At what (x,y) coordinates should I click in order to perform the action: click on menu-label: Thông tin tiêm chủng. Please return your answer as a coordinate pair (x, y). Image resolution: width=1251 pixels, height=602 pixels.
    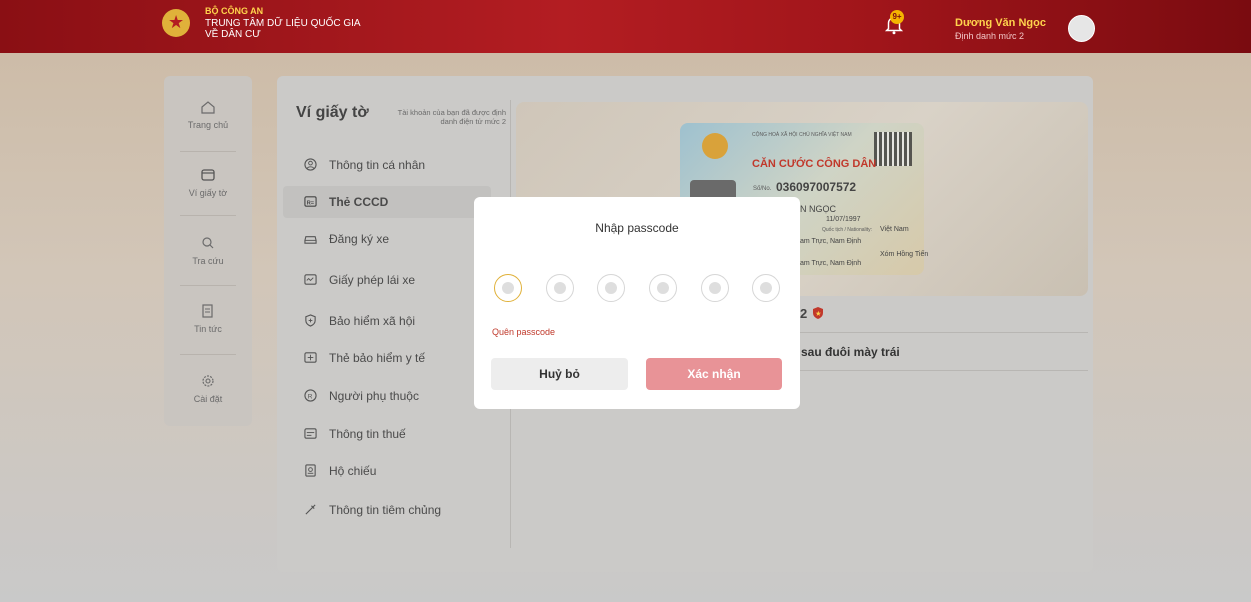
    Looking at the image, I should click on (385, 510).